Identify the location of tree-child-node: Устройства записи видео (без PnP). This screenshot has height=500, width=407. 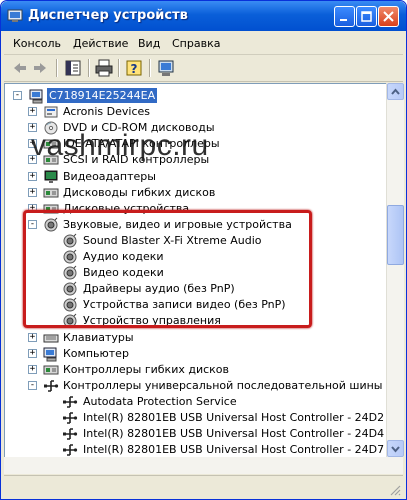
(195, 305).